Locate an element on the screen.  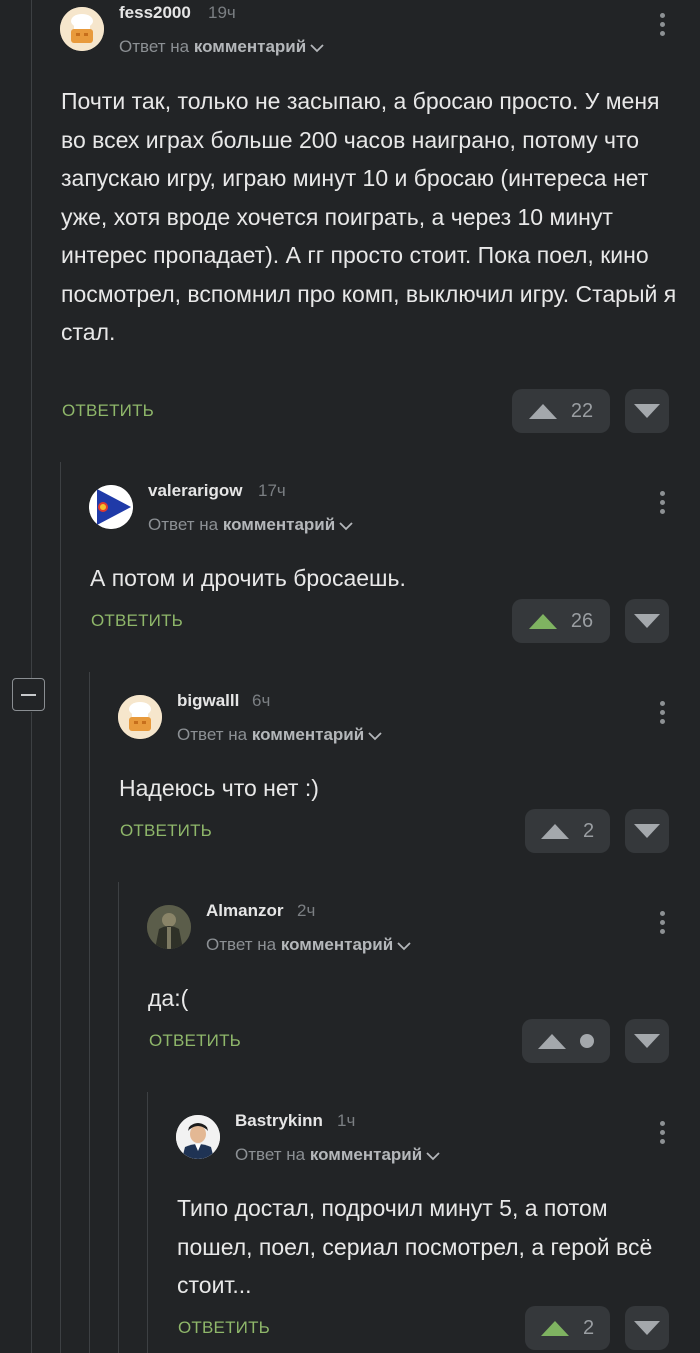
author-name: bigwalll is located at coordinates (208, 701).